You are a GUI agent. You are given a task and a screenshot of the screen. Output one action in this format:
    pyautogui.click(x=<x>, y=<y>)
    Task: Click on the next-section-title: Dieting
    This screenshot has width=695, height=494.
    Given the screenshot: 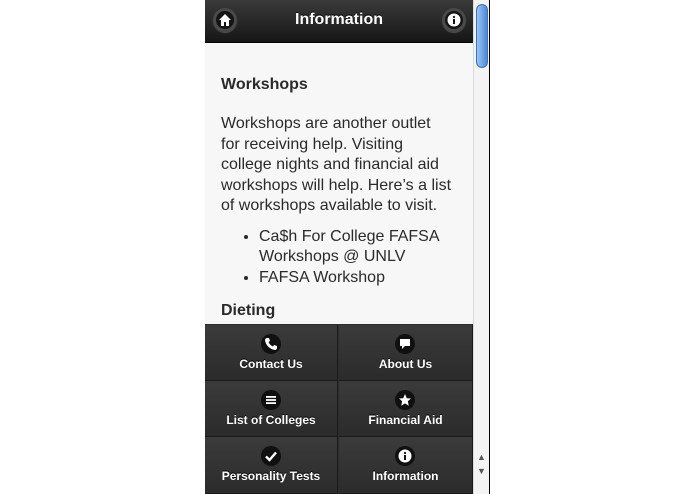 What is the action you would take?
    pyautogui.click(x=248, y=310)
    